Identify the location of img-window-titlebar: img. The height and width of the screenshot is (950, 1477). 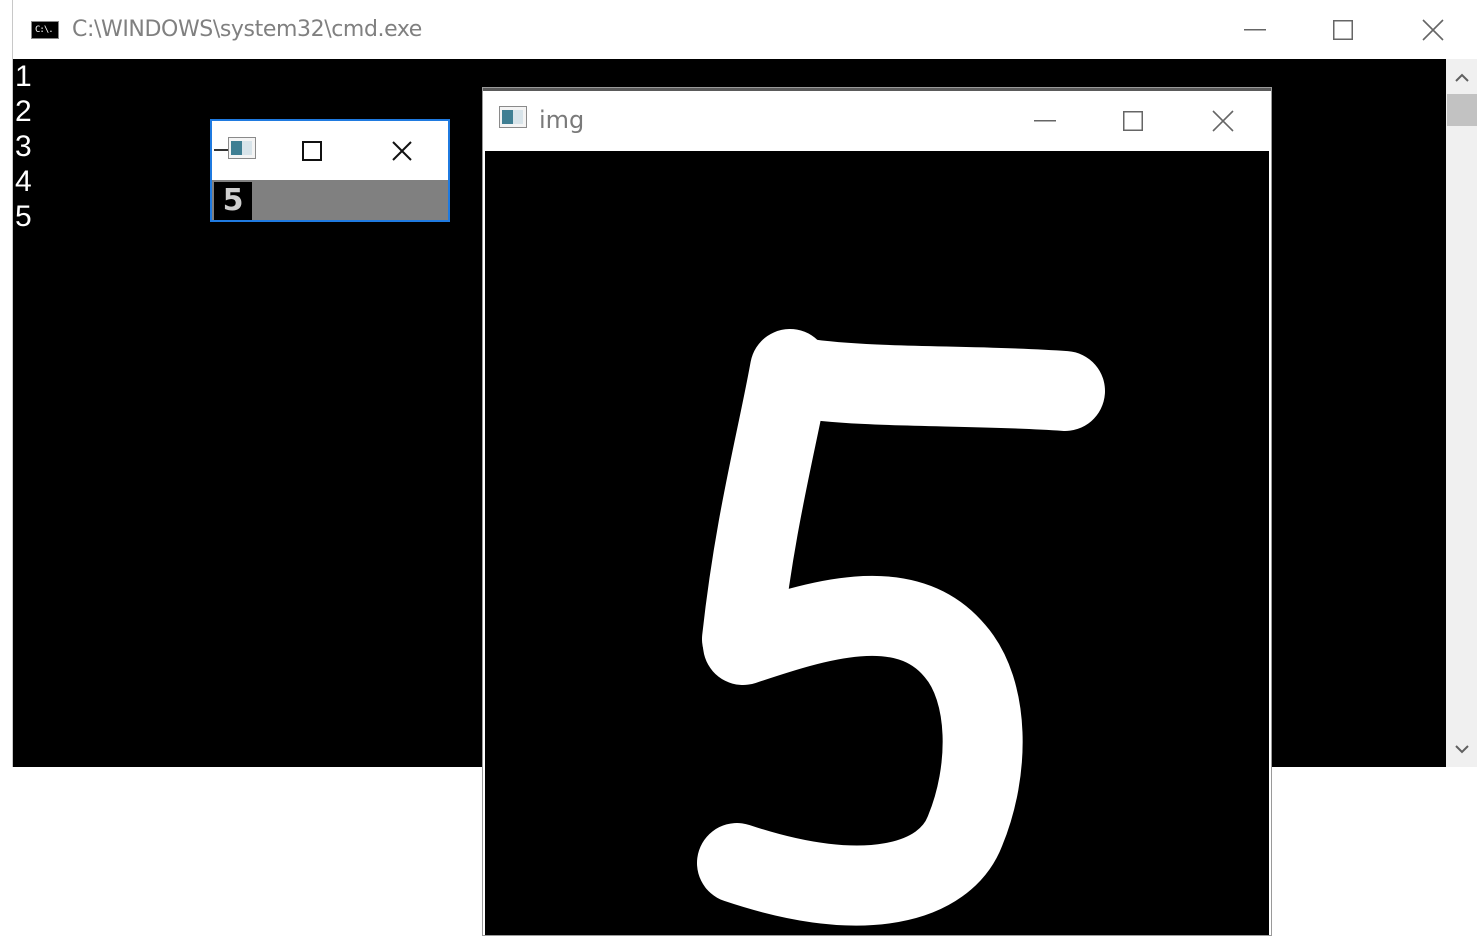
(877, 119).